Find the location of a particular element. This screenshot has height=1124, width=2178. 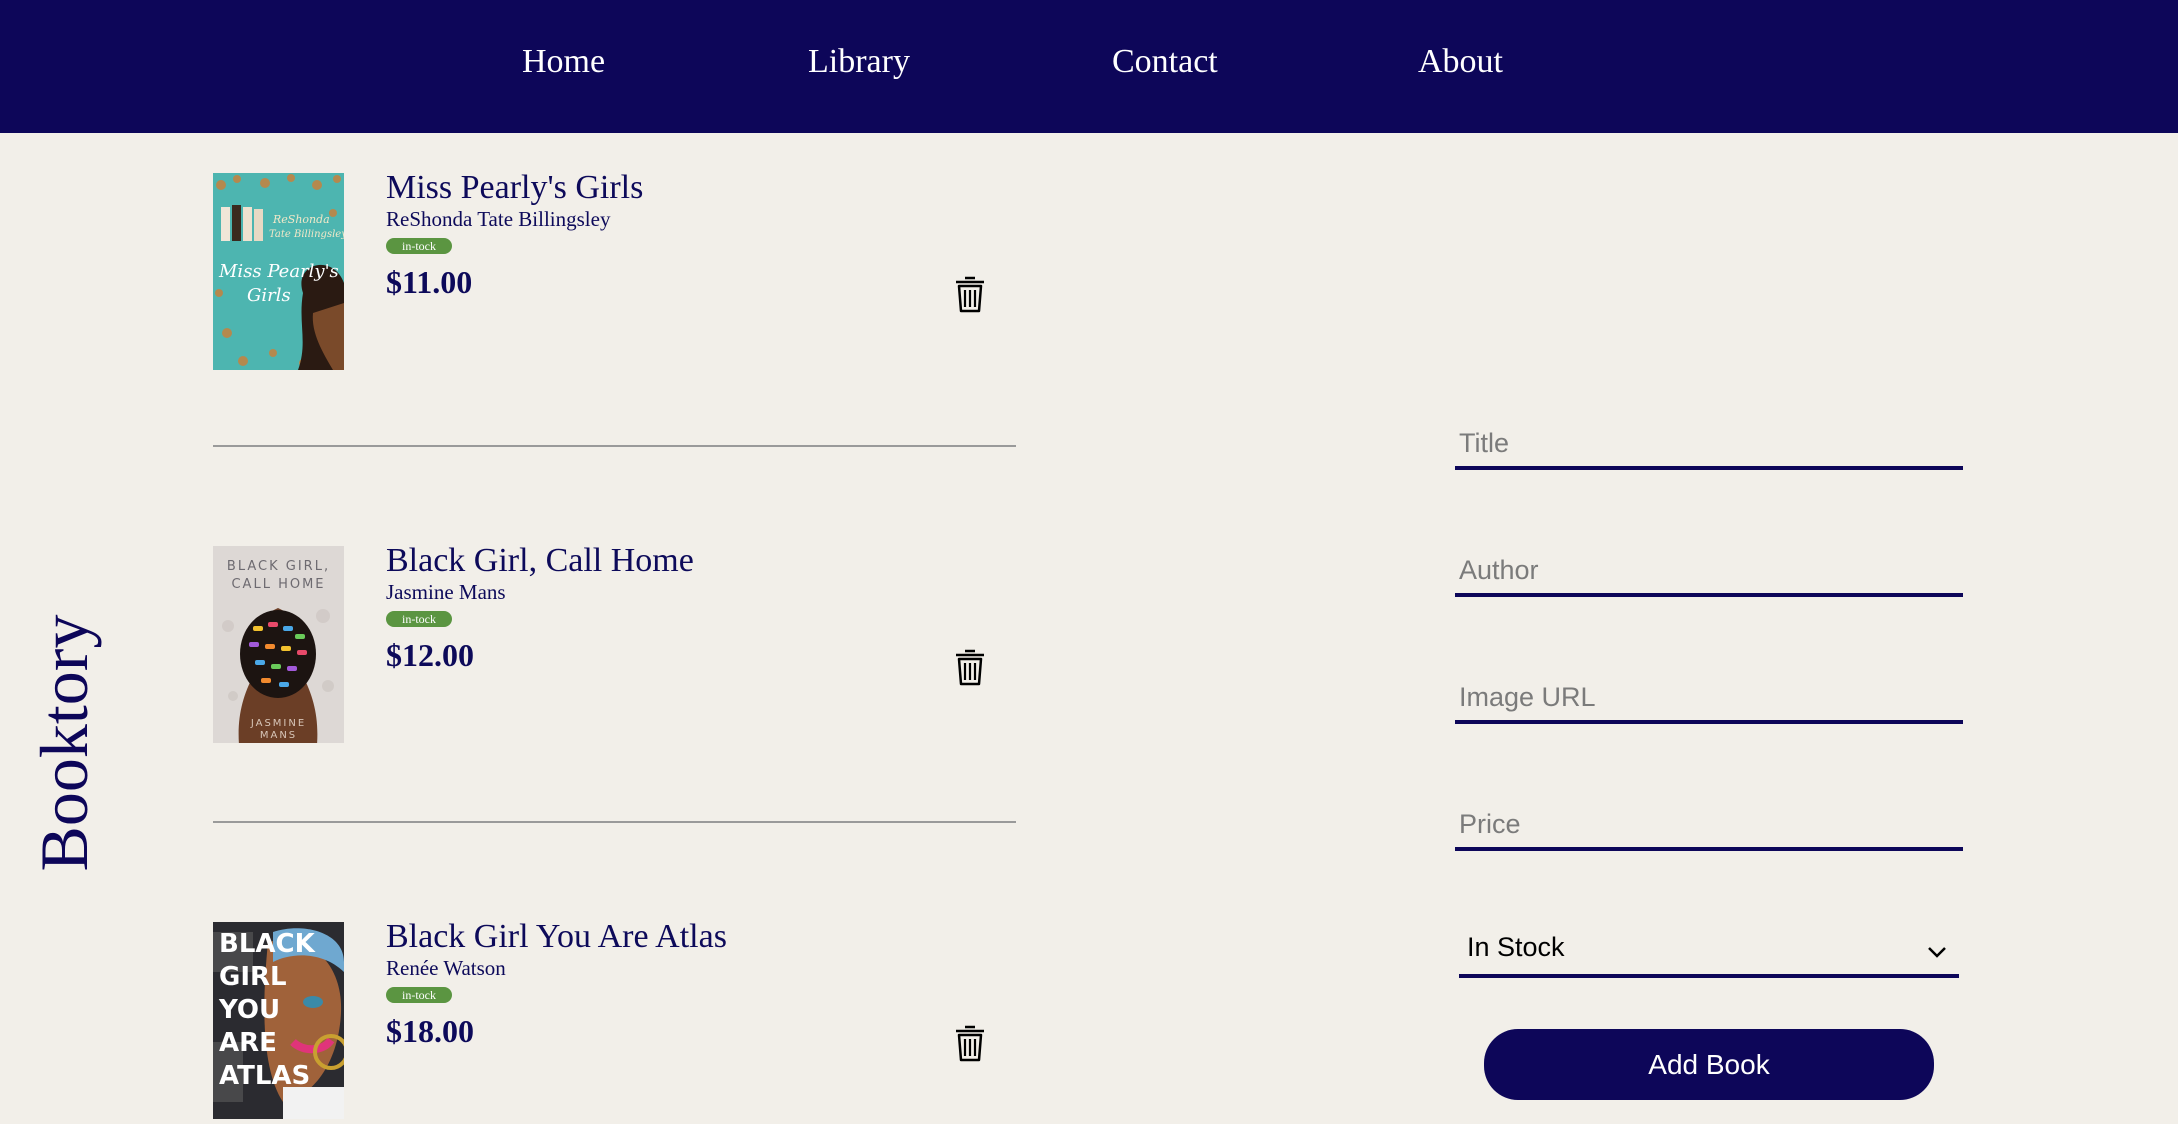

cover-author-line: ReShonda is located at coordinates (301, 219).